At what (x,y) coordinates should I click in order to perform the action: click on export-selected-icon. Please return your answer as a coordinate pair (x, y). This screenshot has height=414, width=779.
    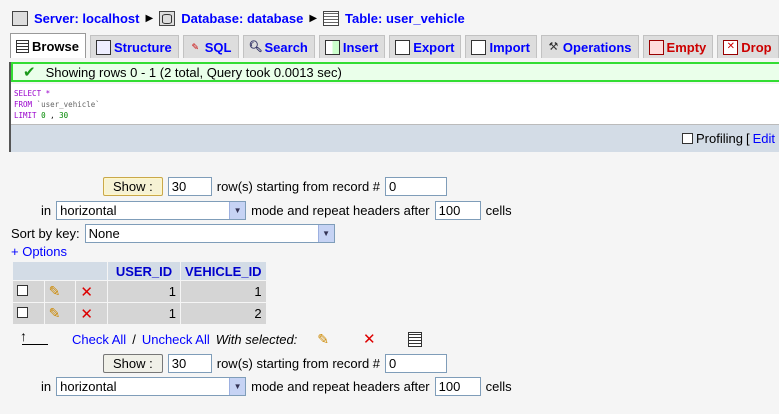
    Looking at the image, I should click on (414, 339).